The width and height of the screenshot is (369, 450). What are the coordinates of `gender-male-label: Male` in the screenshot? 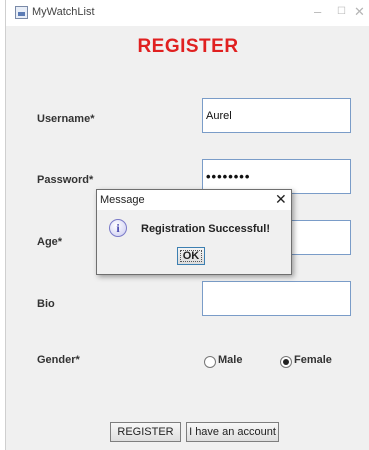 It's located at (230, 360).